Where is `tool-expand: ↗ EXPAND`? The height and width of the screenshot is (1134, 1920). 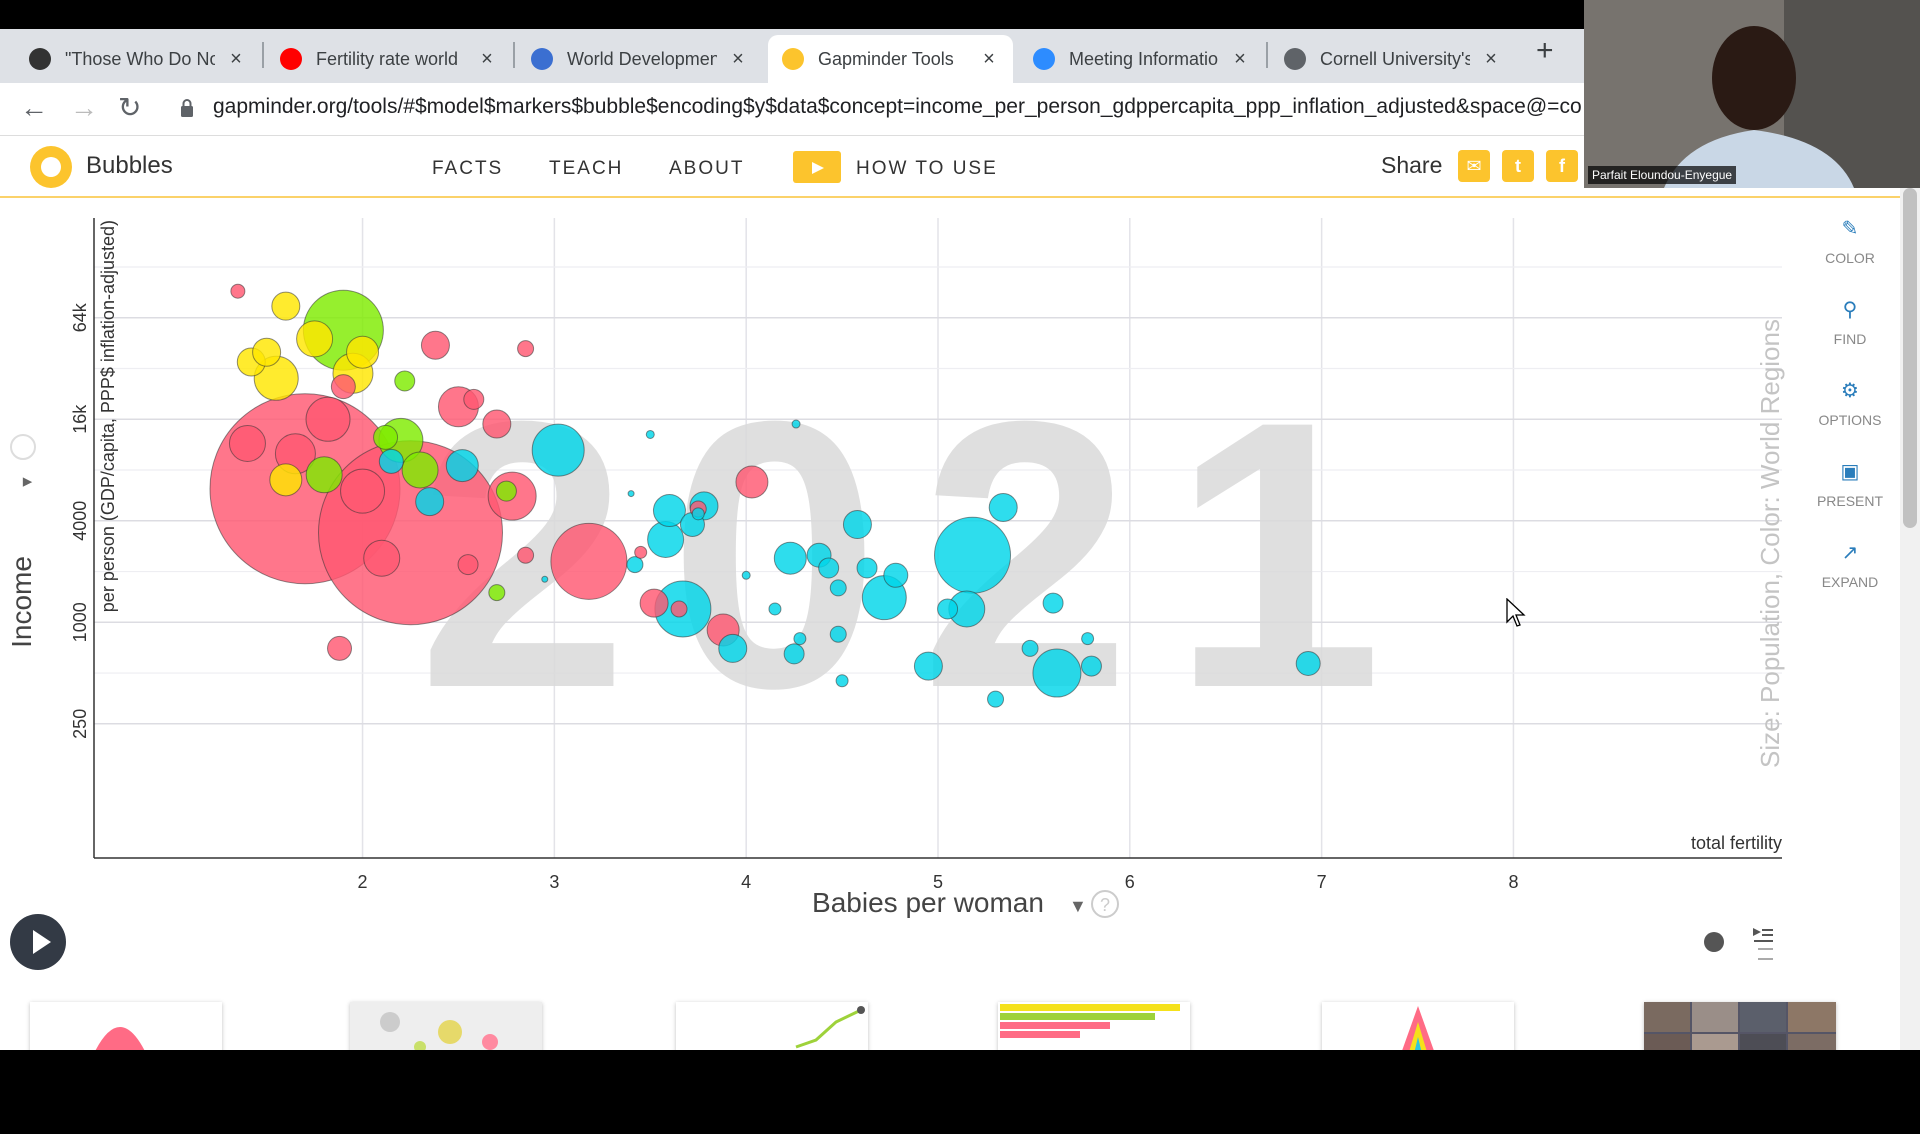 tool-expand: ↗ EXPAND is located at coordinates (1850, 565).